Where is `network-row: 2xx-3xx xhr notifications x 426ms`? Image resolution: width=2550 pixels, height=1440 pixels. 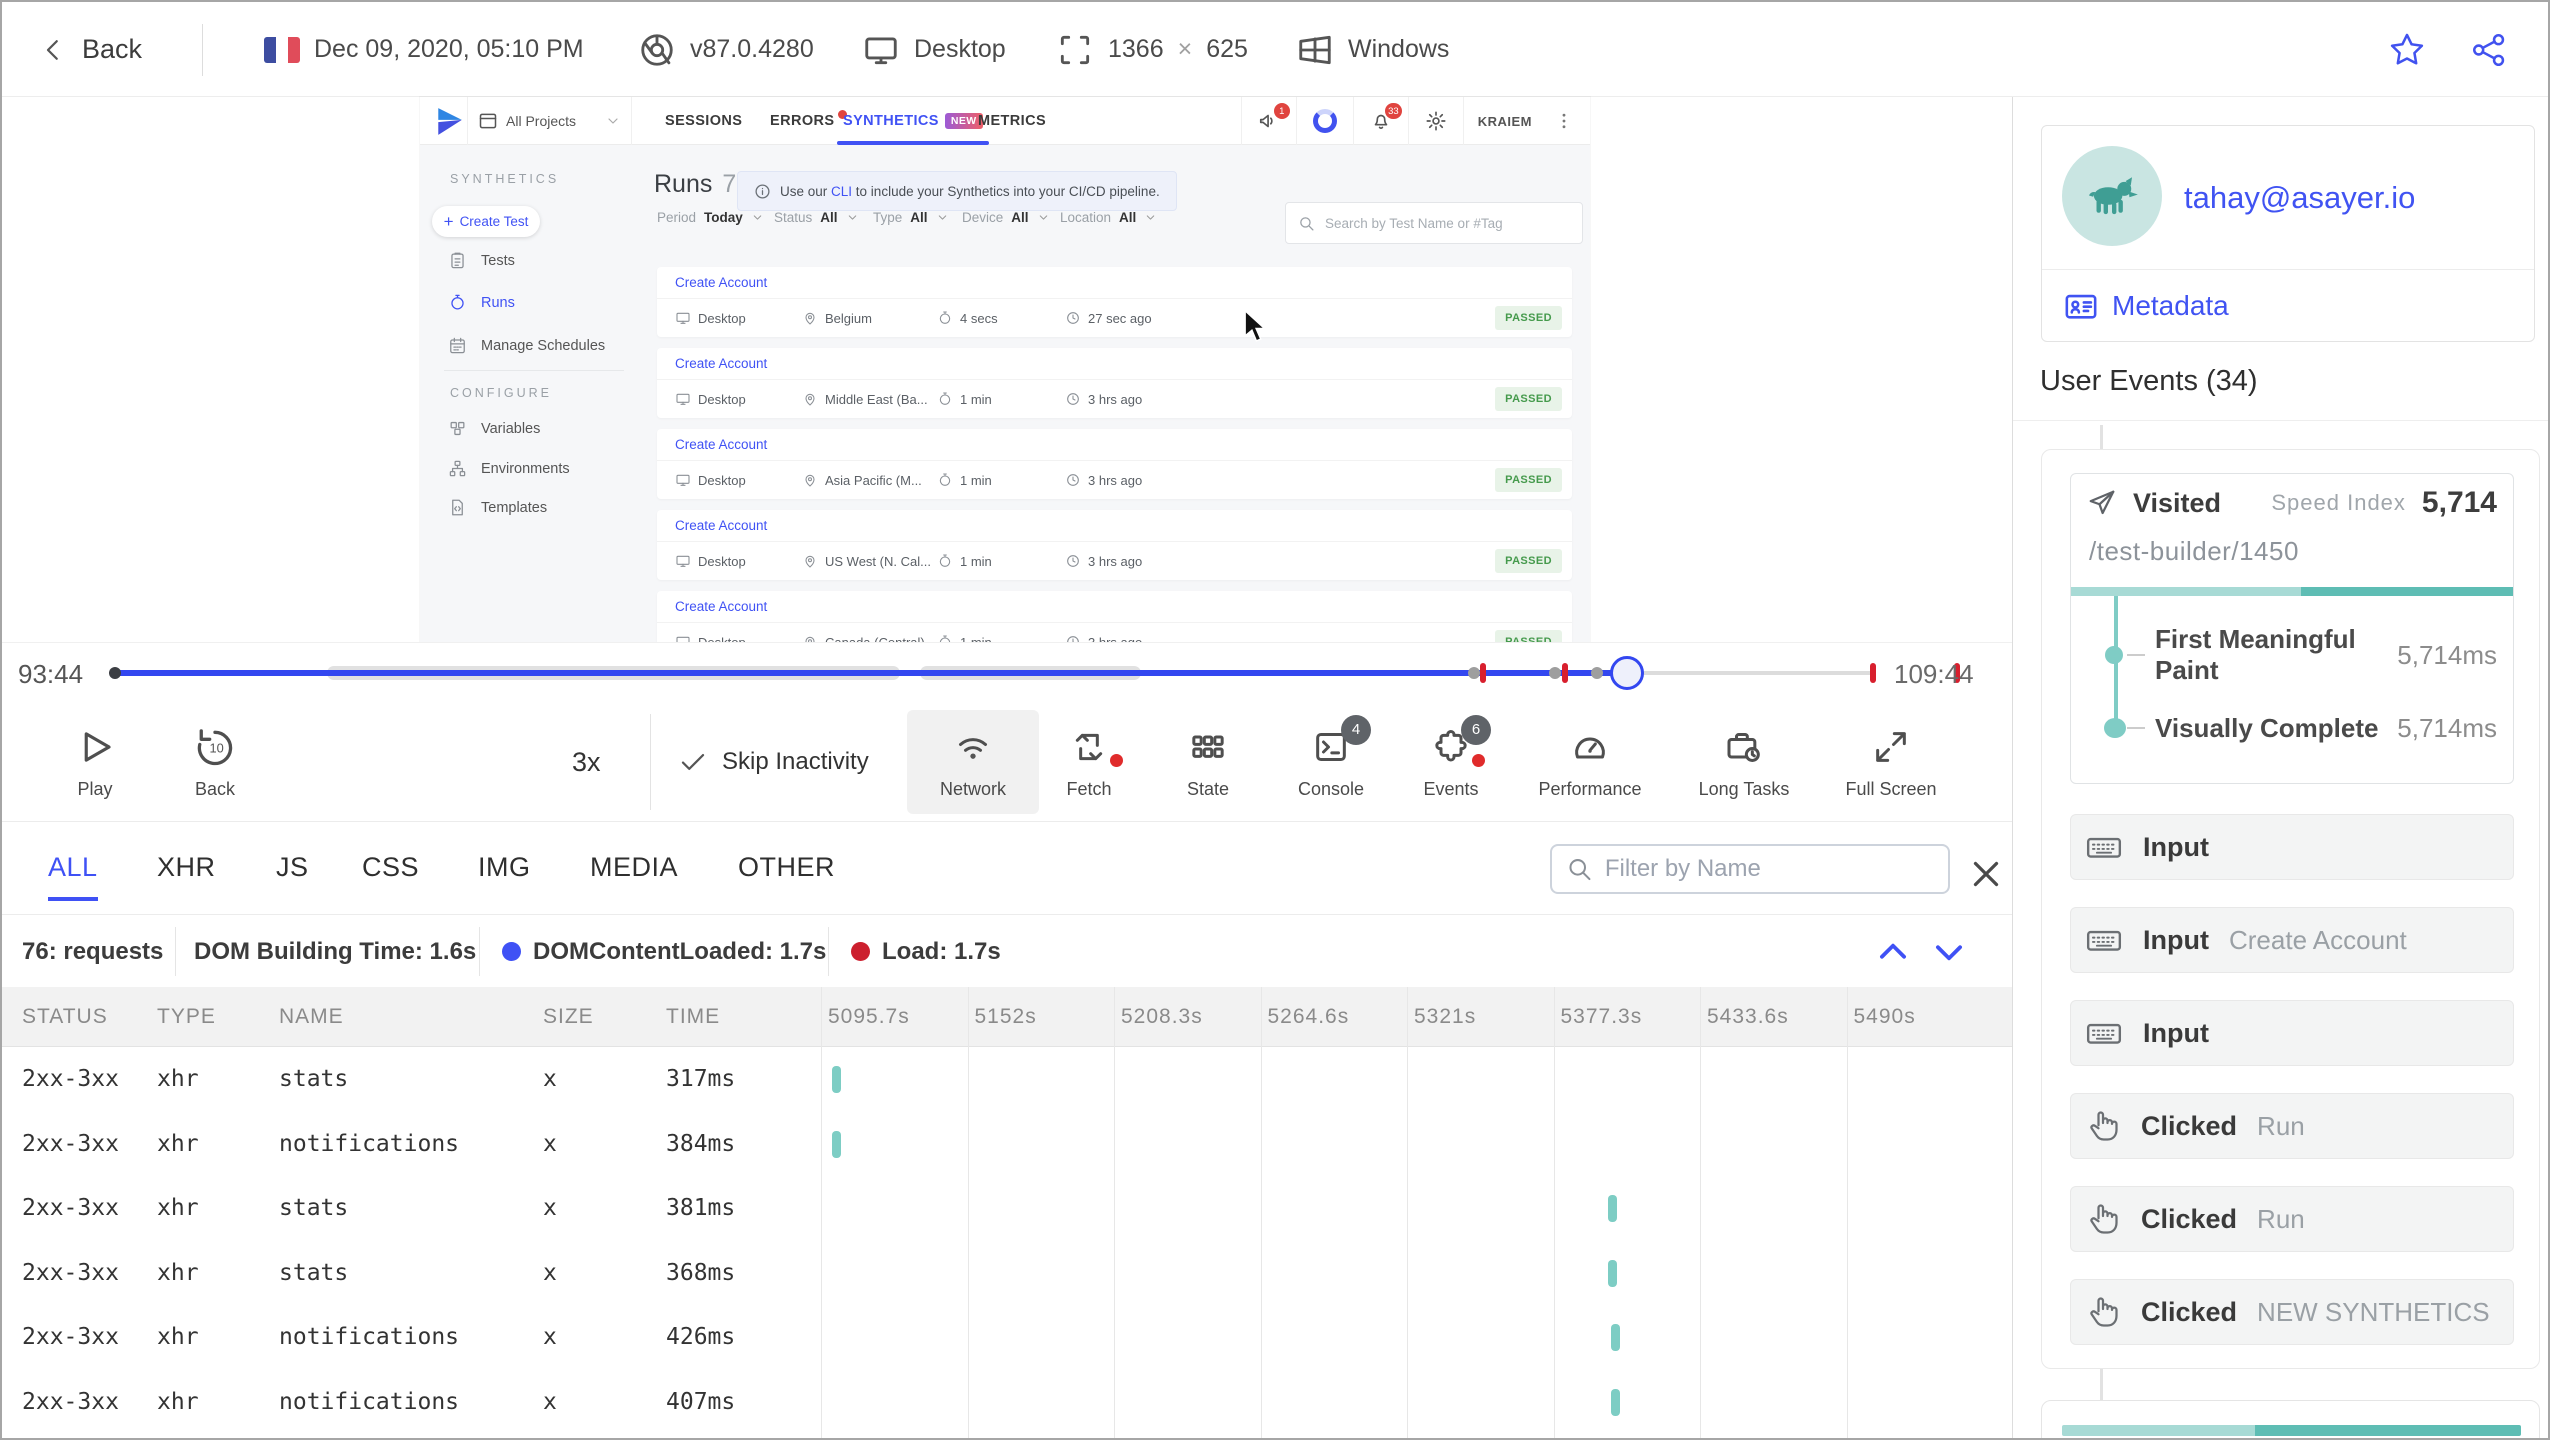
network-row: 2xx-3xx xhr notifications x 426ms is located at coordinates (1007, 1337).